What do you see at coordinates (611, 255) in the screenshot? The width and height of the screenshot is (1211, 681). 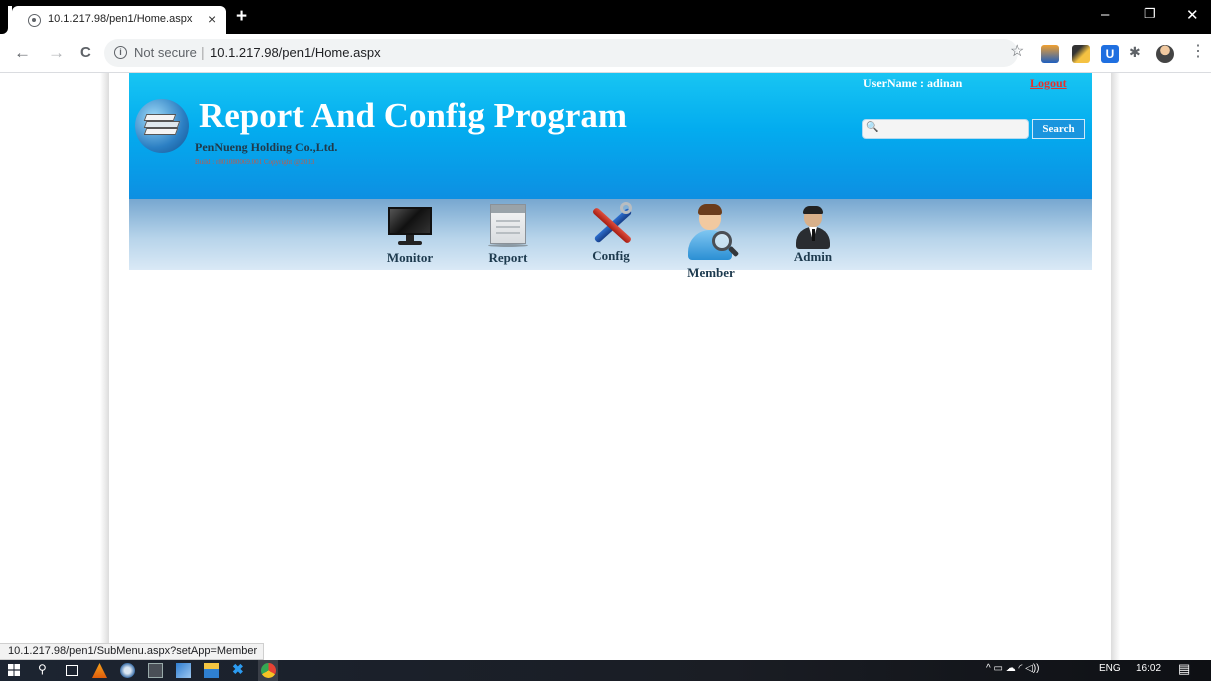 I see `menu-item-label: Config` at bounding box center [611, 255].